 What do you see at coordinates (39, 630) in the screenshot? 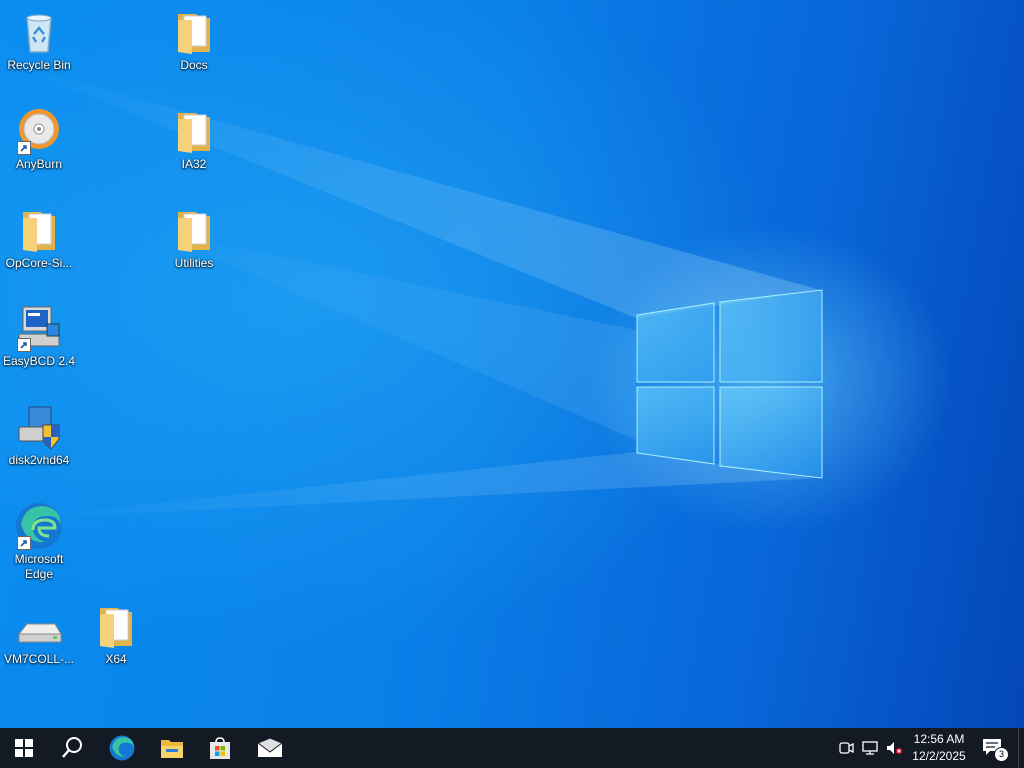
I see `drive-icon` at bounding box center [39, 630].